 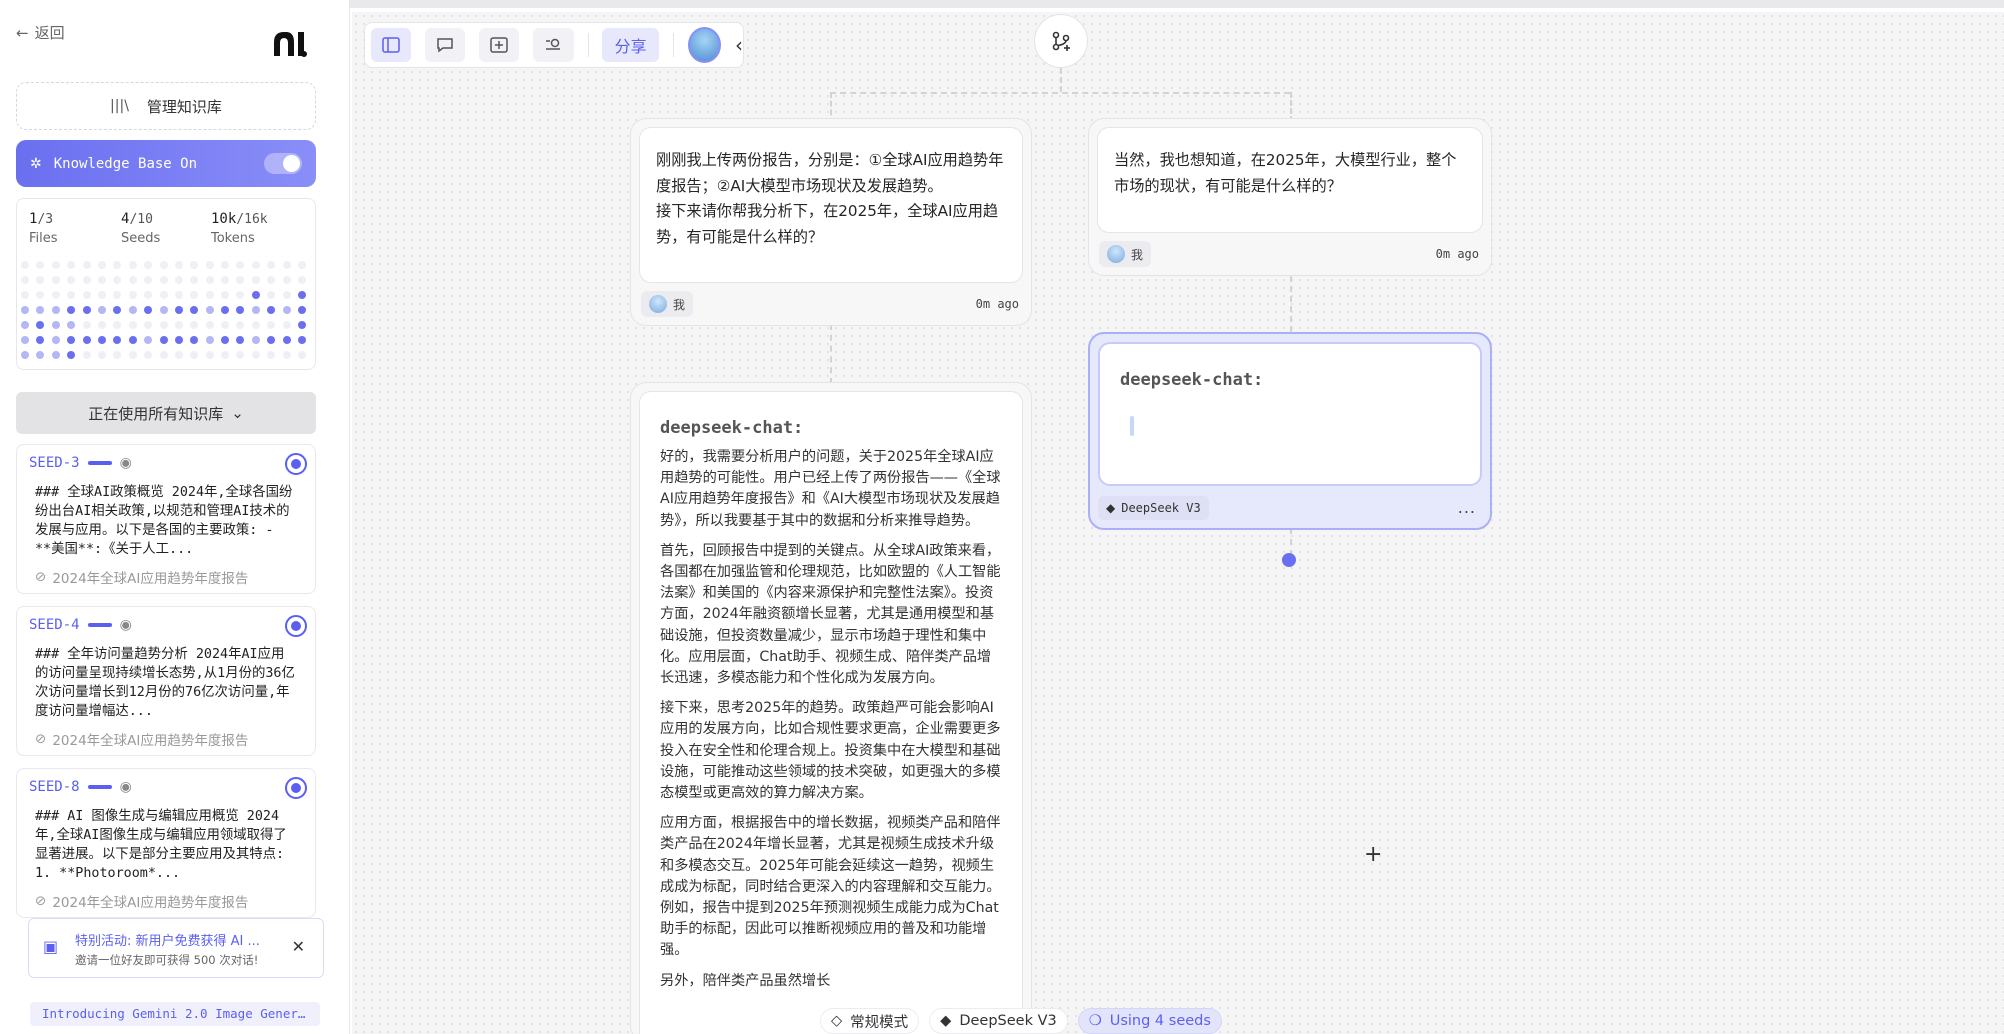 I want to click on mode-selector: ◇ 常规模式, so click(x=870, y=1021).